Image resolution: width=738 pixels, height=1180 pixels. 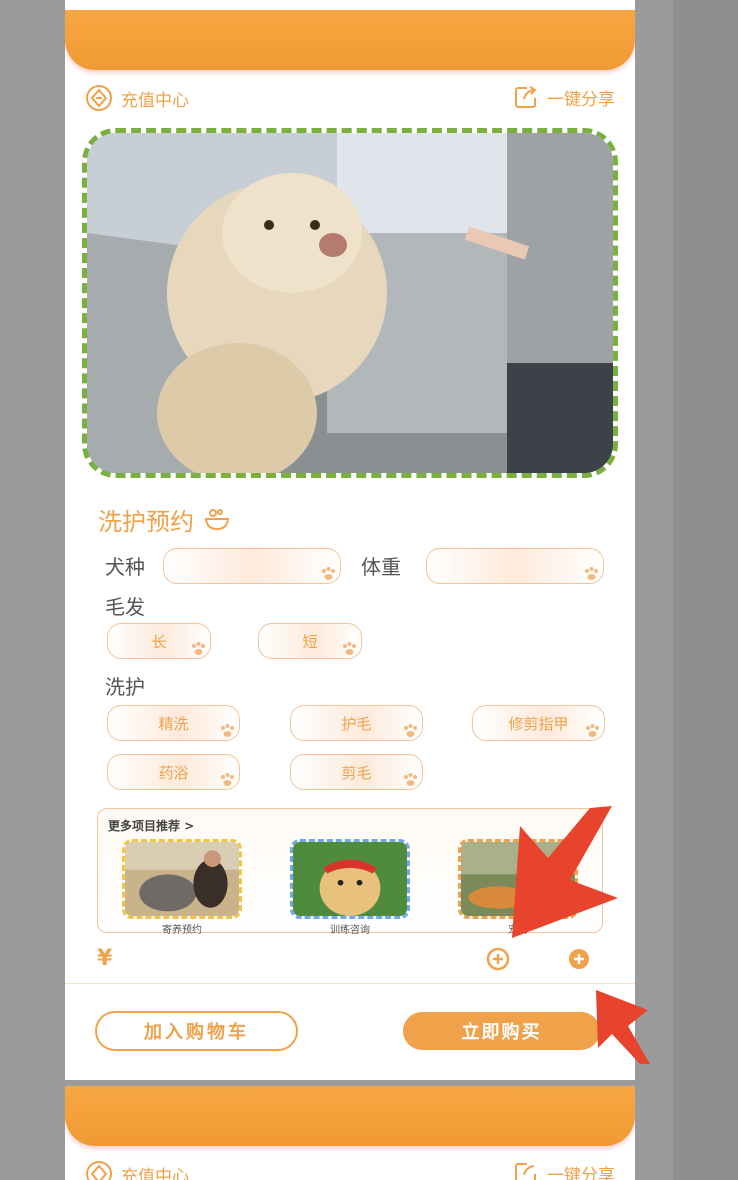 I want to click on weight-label: 体重, so click(x=381, y=567).